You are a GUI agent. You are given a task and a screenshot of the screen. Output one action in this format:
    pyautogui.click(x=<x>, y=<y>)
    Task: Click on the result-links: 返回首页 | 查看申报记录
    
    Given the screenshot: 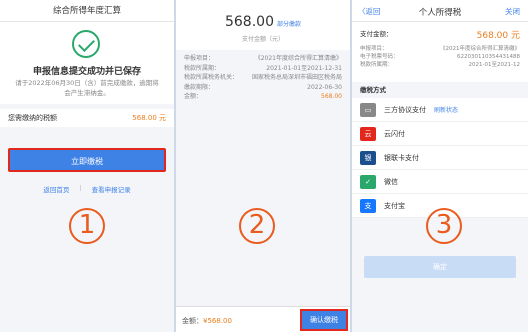 What is the action you would take?
    pyautogui.click(x=87, y=189)
    